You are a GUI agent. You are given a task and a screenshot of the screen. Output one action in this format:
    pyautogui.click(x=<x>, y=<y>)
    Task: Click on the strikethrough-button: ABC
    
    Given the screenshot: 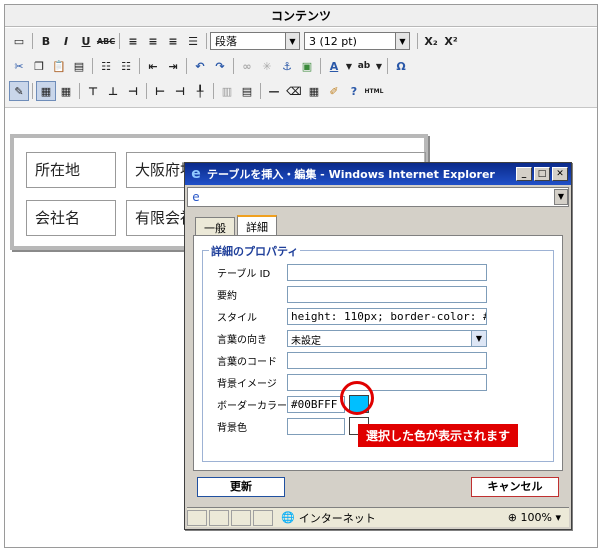 What is the action you would take?
    pyautogui.click(x=106, y=41)
    